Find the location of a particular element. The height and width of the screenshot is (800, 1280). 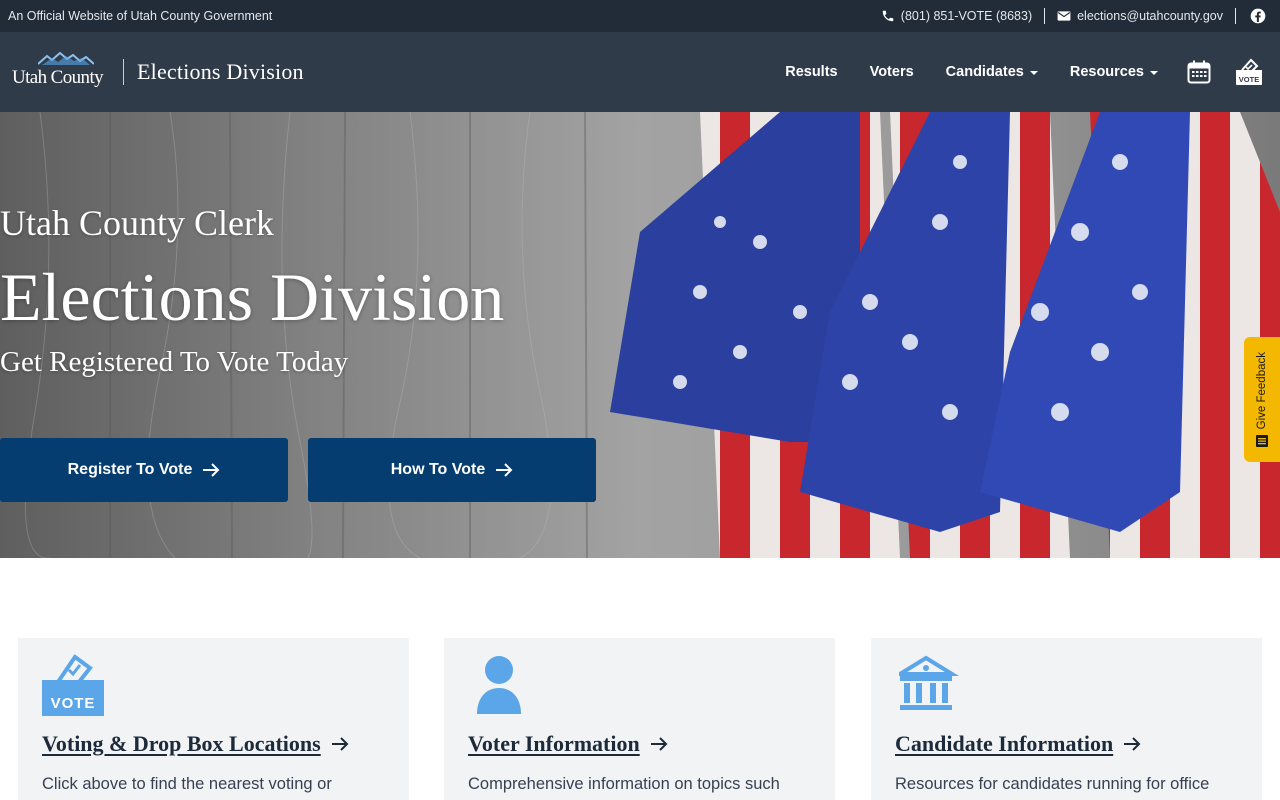

register-to-vote-label: Register To Vote is located at coordinates (130, 469).